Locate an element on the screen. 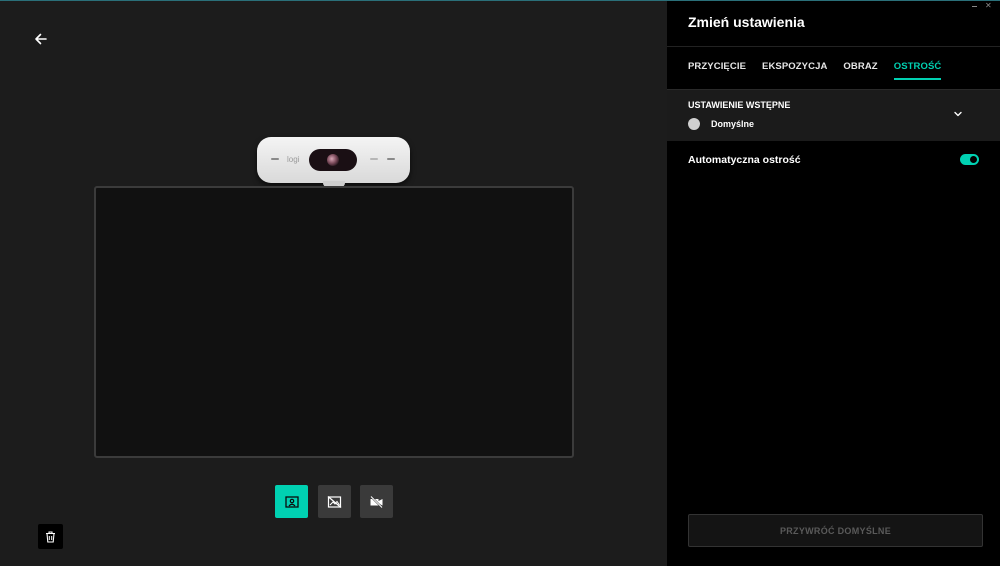 Image resolution: width=1000 pixels, height=566 pixels. background-toggle-button is located at coordinates (334, 501).